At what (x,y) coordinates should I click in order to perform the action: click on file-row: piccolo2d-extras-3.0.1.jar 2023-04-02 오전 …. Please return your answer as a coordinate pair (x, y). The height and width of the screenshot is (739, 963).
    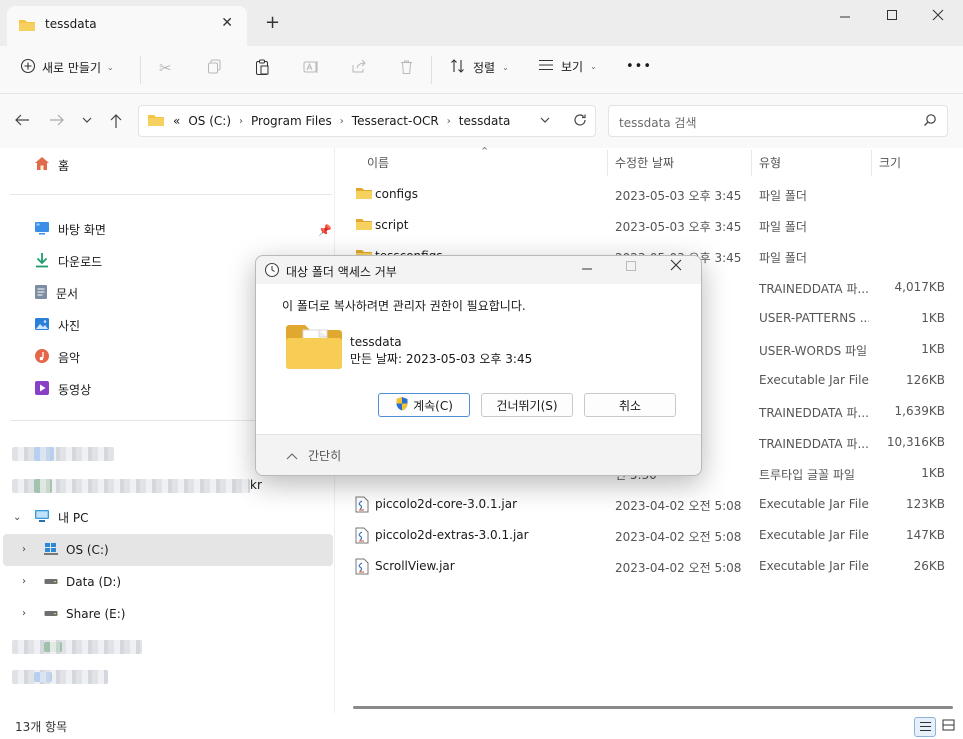
    Looking at the image, I should click on (649, 535).